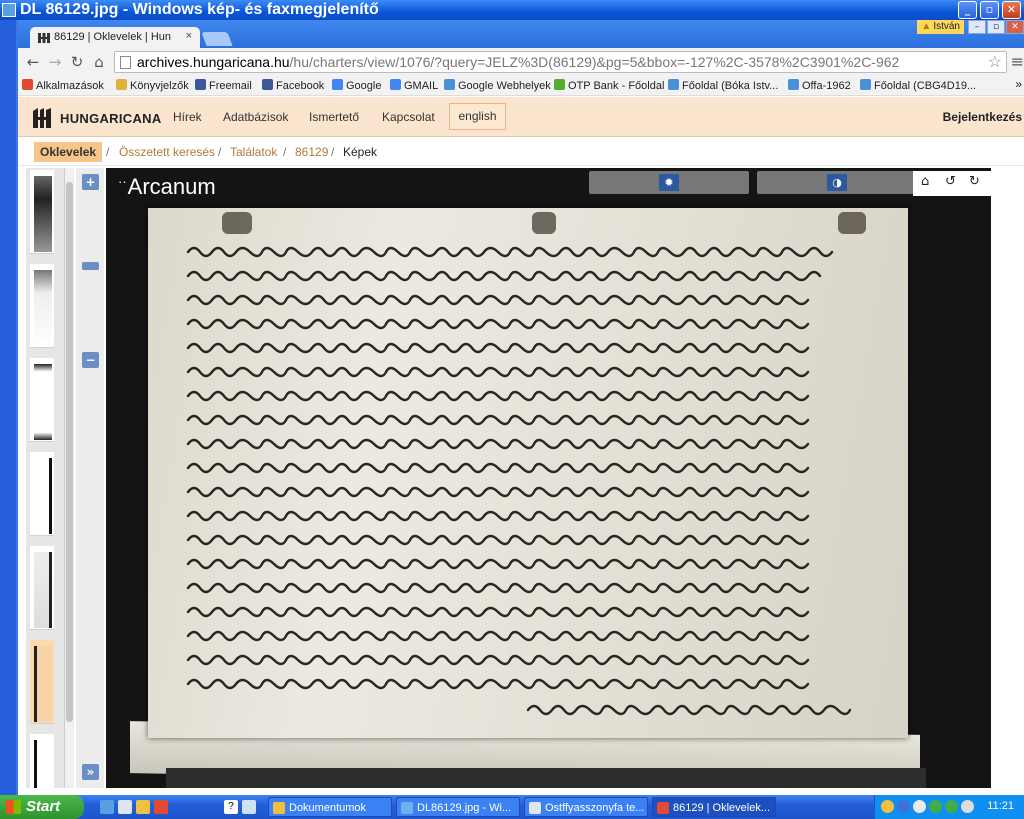  What do you see at coordinates (90, 266) in the screenshot?
I see `zoom-slider-handle` at bounding box center [90, 266].